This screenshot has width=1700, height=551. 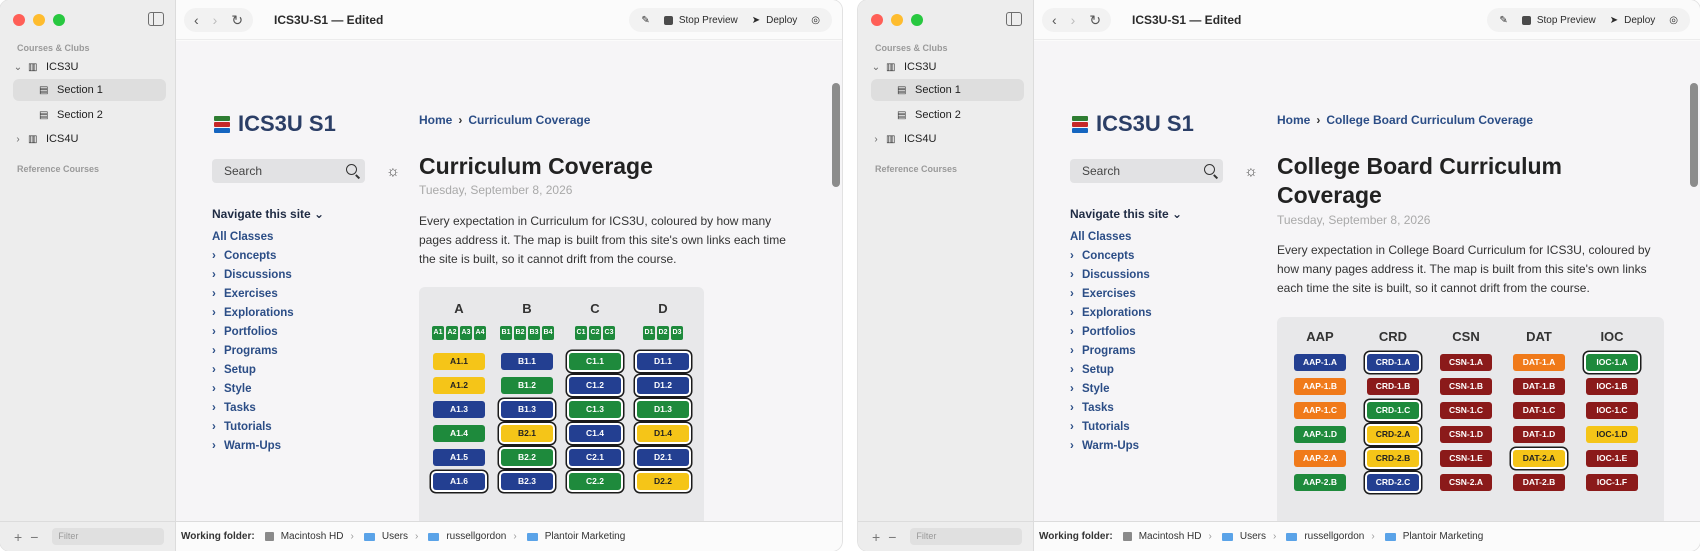 I want to click on sidebar-item-section-1: ▤ Section 1, so click(x=947, y=90).